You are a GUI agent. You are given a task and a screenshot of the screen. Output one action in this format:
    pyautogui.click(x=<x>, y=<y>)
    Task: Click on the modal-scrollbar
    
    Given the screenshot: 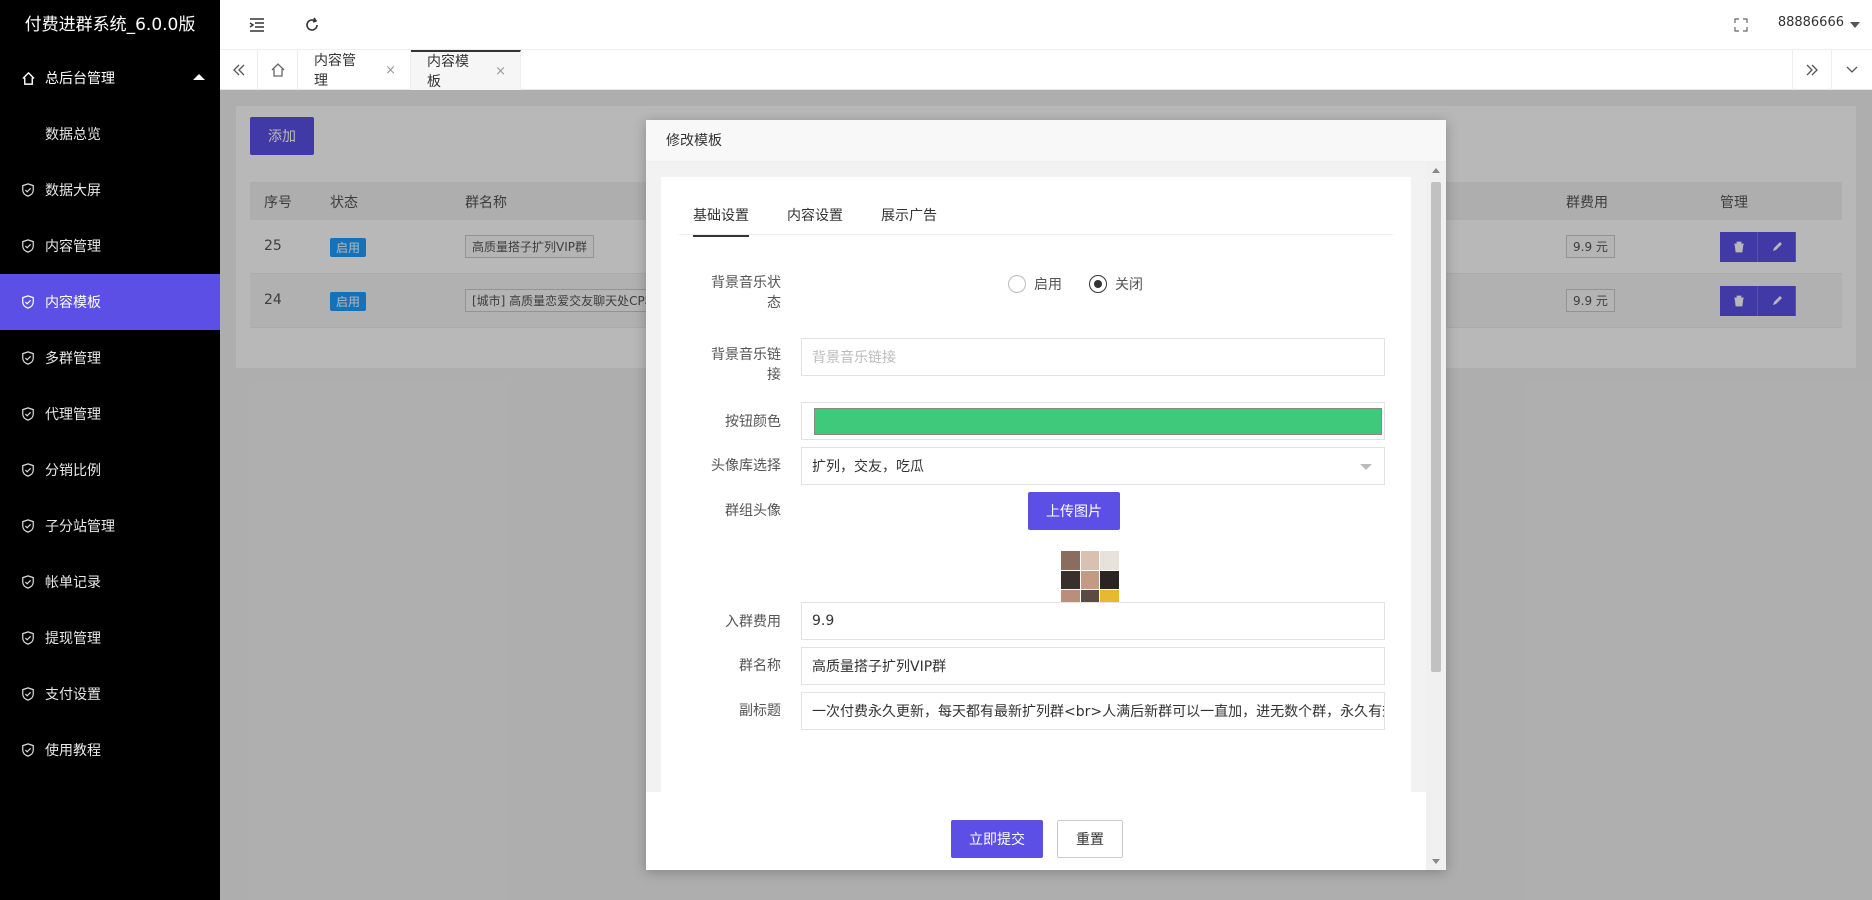 What is the action you would take?
    pyautogui.click(x=1436, y=516)
    